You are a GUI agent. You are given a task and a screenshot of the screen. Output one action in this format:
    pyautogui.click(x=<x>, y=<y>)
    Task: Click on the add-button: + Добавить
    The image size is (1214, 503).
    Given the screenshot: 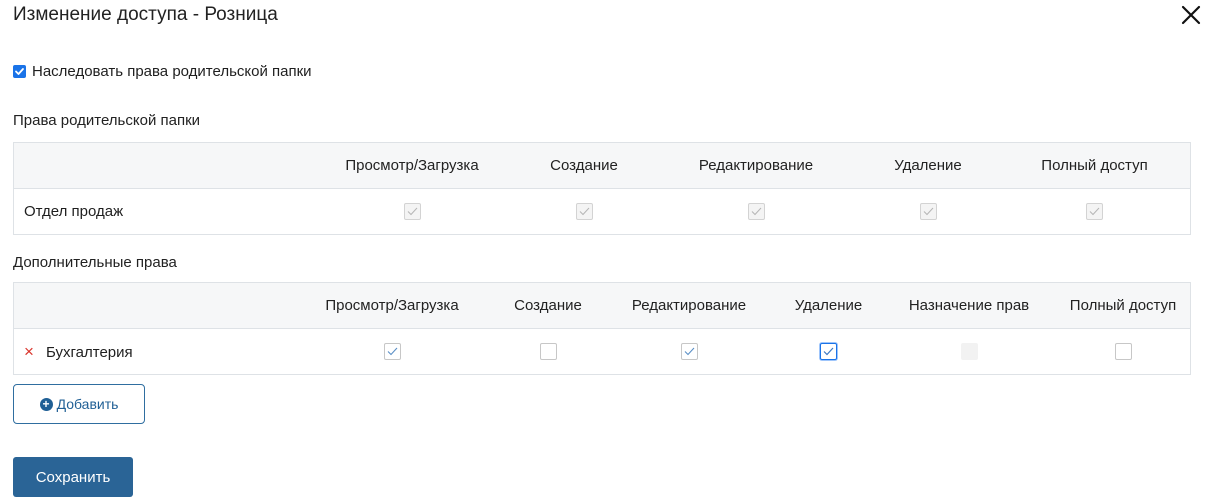 What is the action you would take?
    pyautogui.click(x=79, y=404)
    